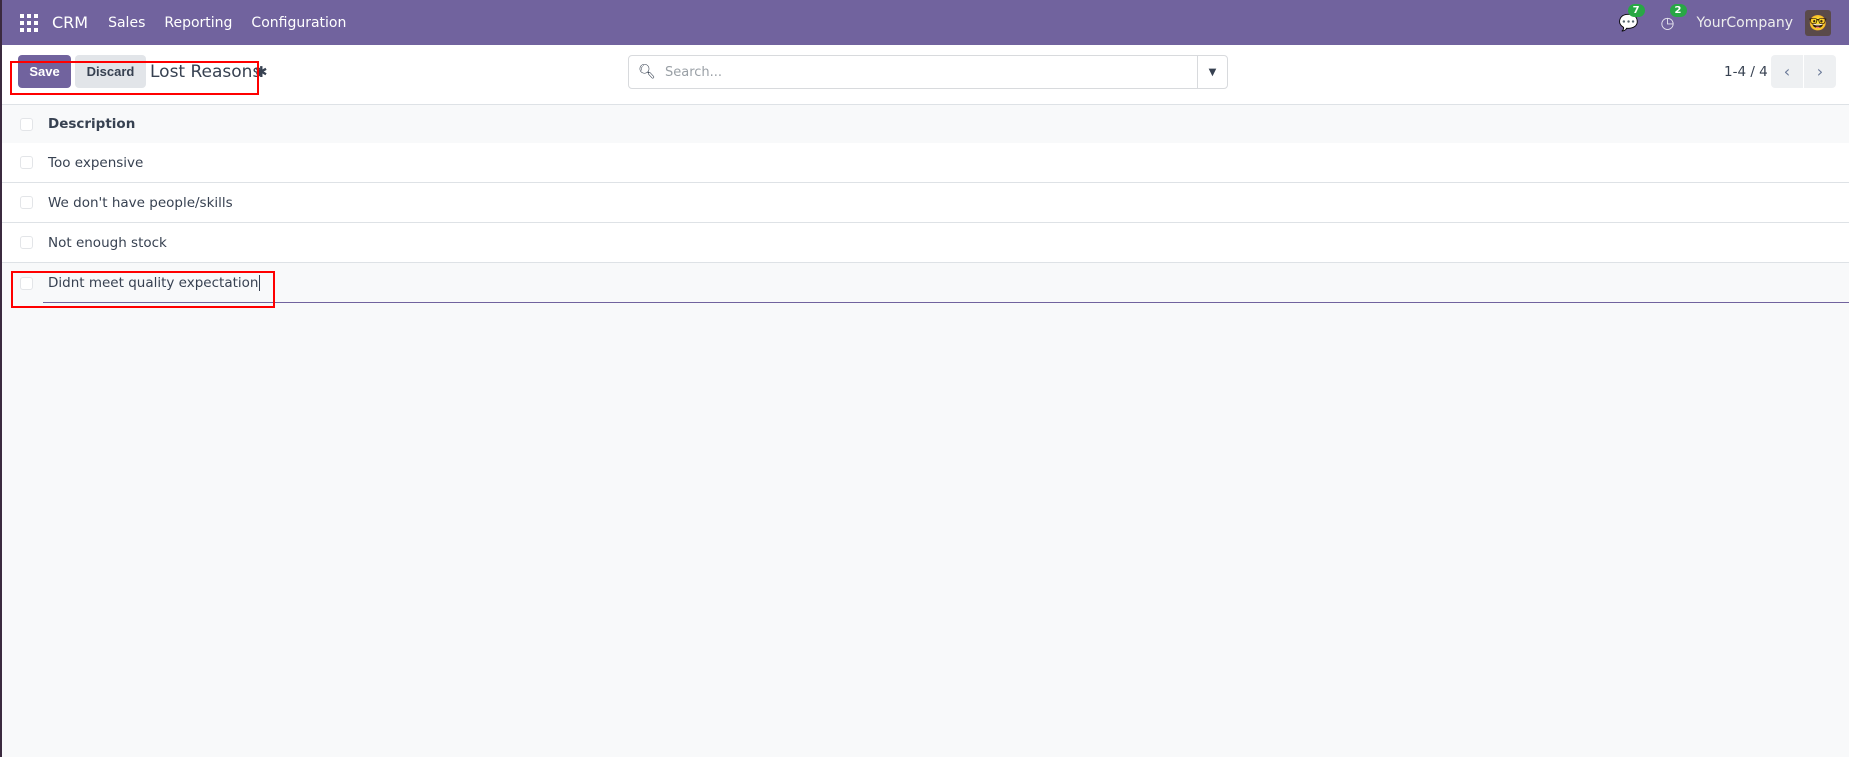 This screenshot has height=757, width=1849. What do you see at coordinates (925, 124) in the screenshot?
I see `table-header: Description` at bounding box center [925, 124].